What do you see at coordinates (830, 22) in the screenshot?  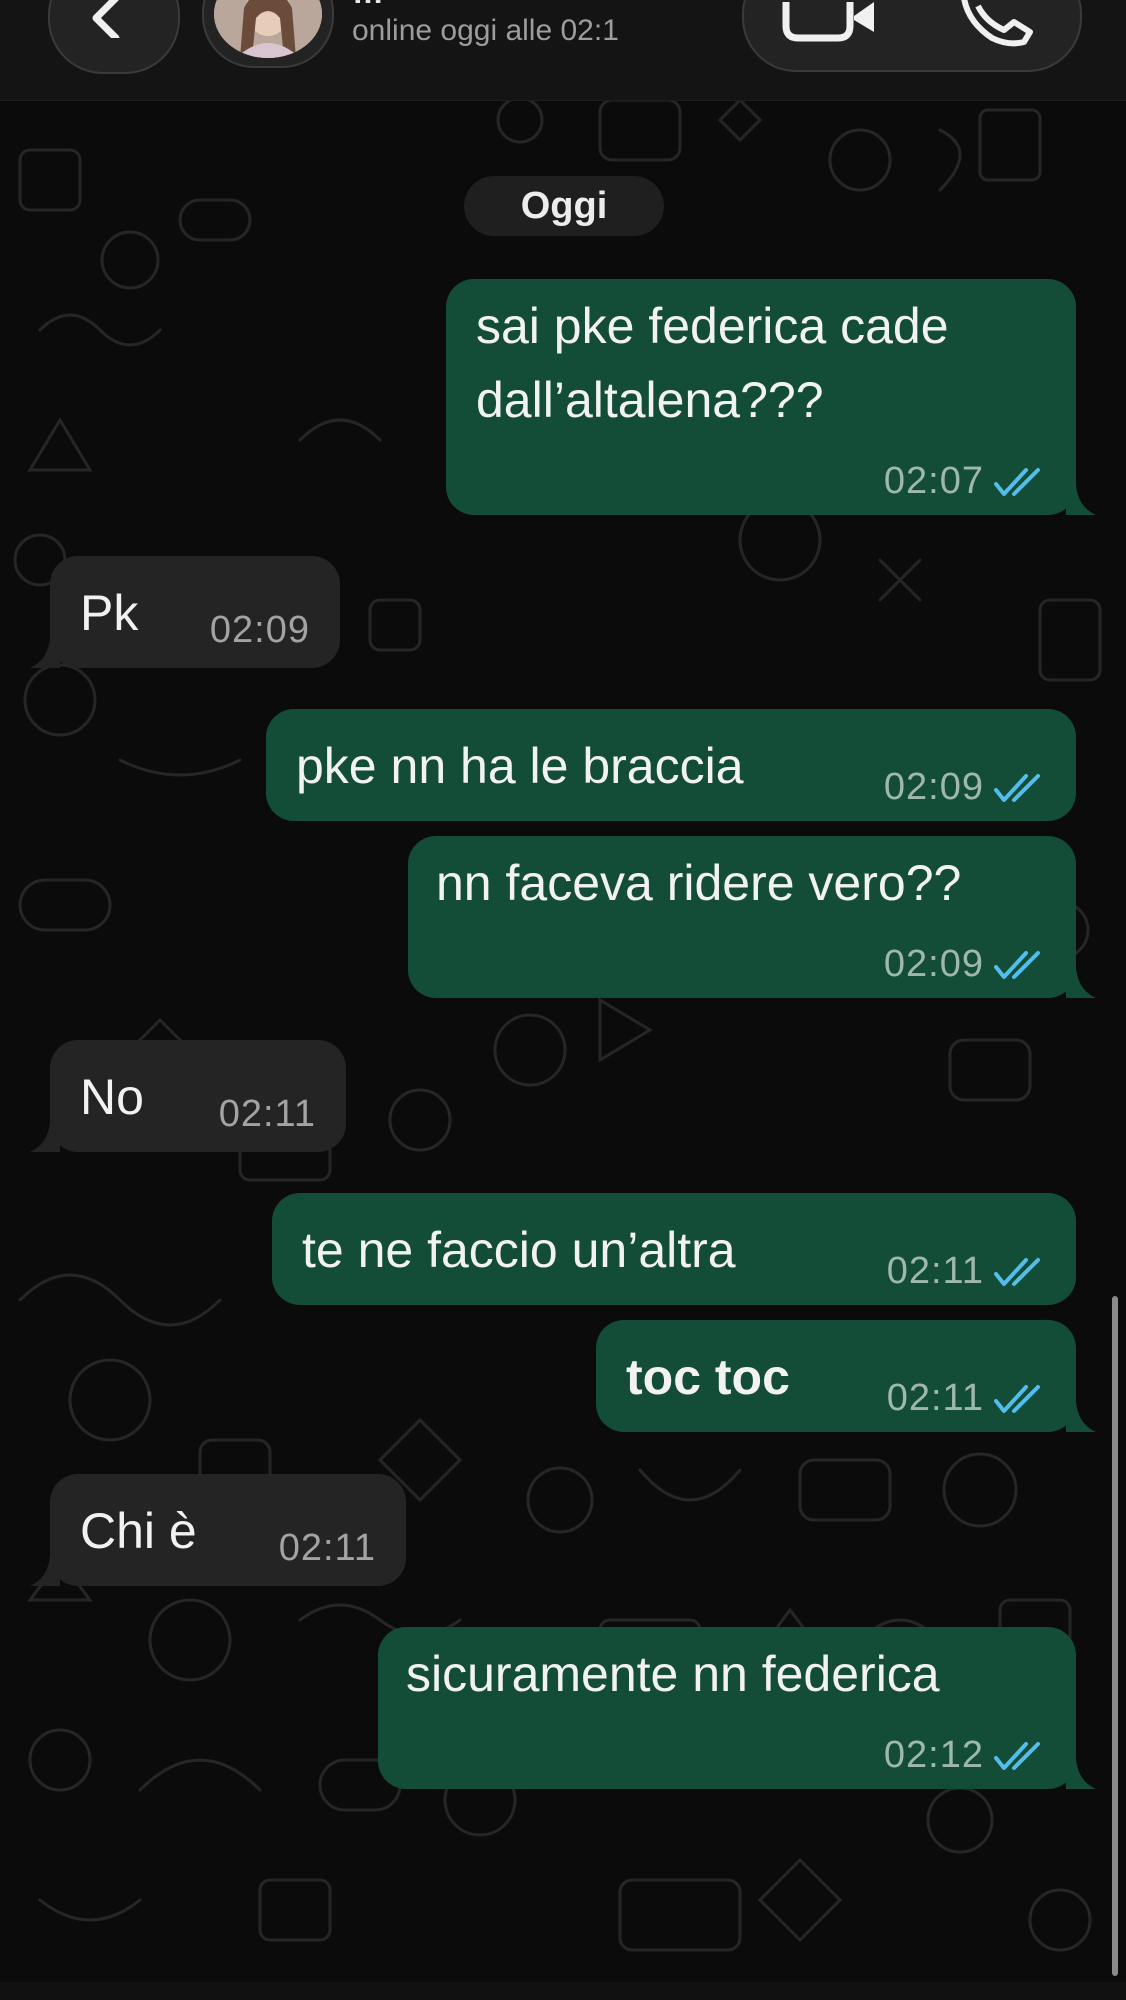 I see `video-camera-icon` at bounding box center [830, 22].